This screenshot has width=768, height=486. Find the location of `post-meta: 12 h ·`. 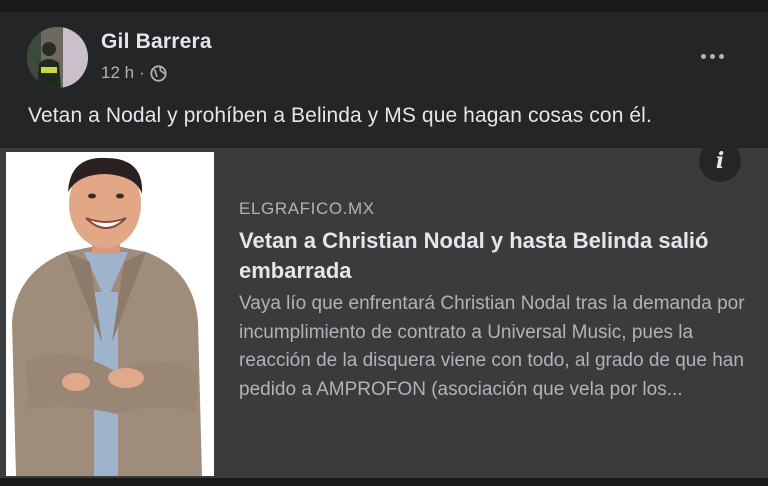

post-meta: 12 h · is located at coordinates (134, 73).